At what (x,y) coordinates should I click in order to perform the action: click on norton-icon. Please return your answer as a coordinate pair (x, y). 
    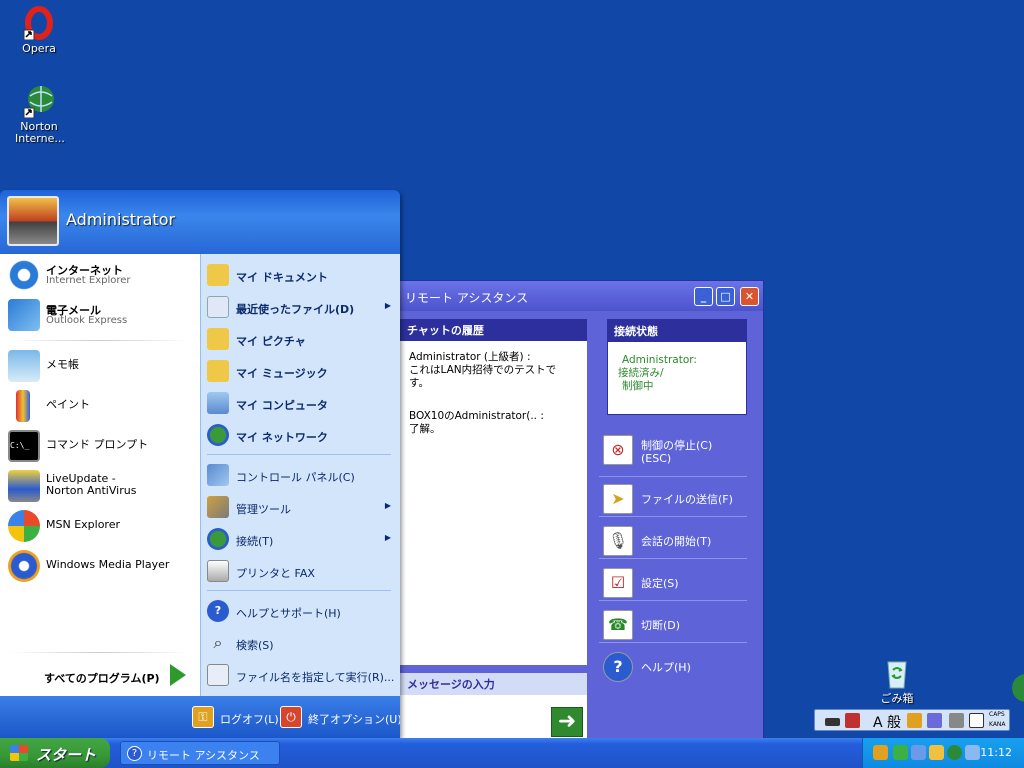
    Looking at the image, I should click on (954, 752).